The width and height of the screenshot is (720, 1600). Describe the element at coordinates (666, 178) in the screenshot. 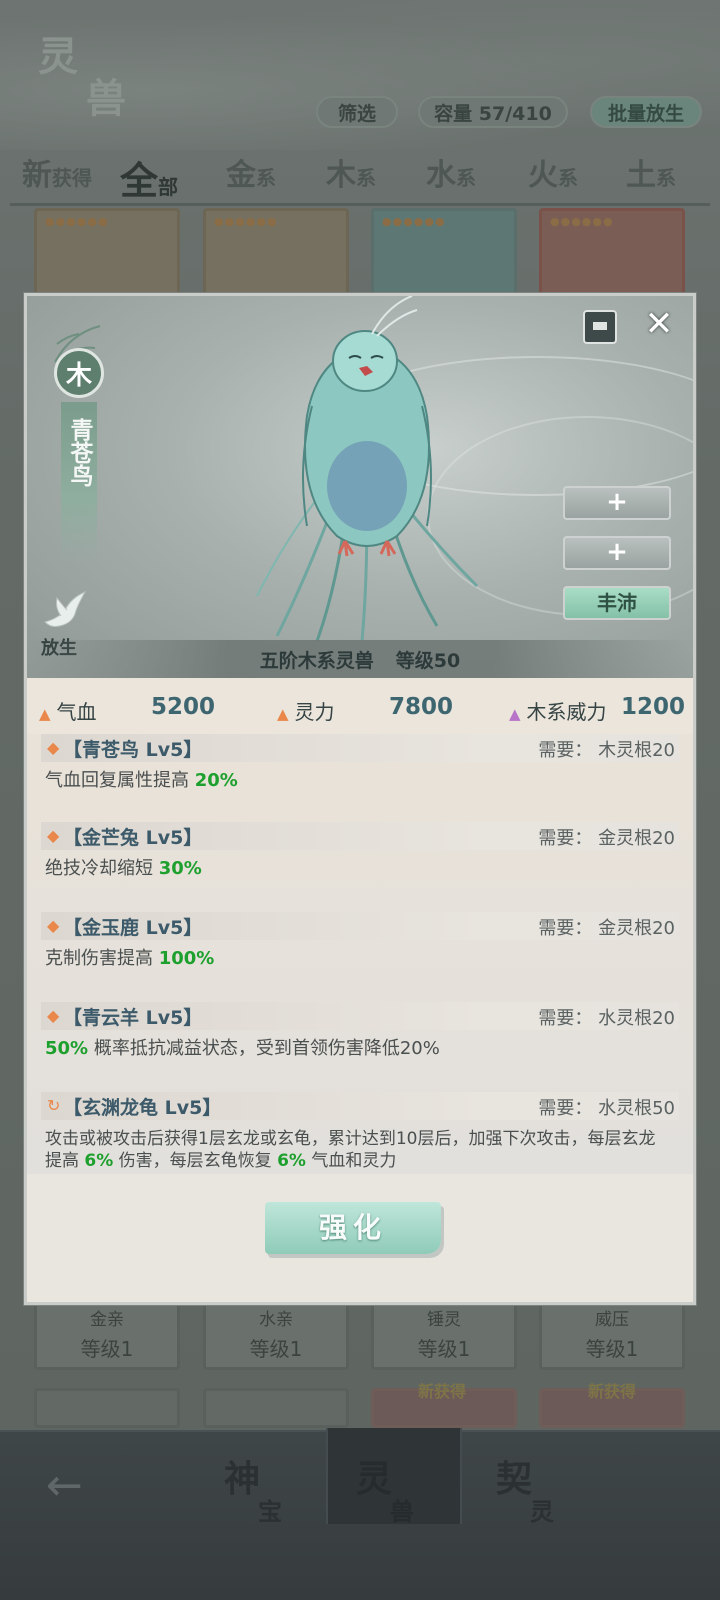

I see `tab-earth-small: 系` at that location.